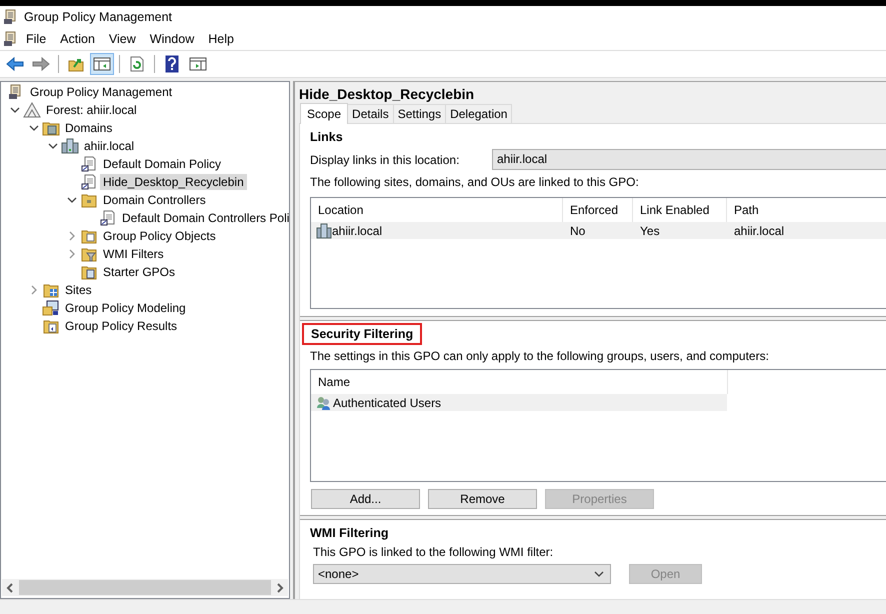 Image resolution: width=886 pixels, height=614 pixels. Describe the element at coordinates (76, 64) in the screenshot. I see `folder-up-icon` at that location.